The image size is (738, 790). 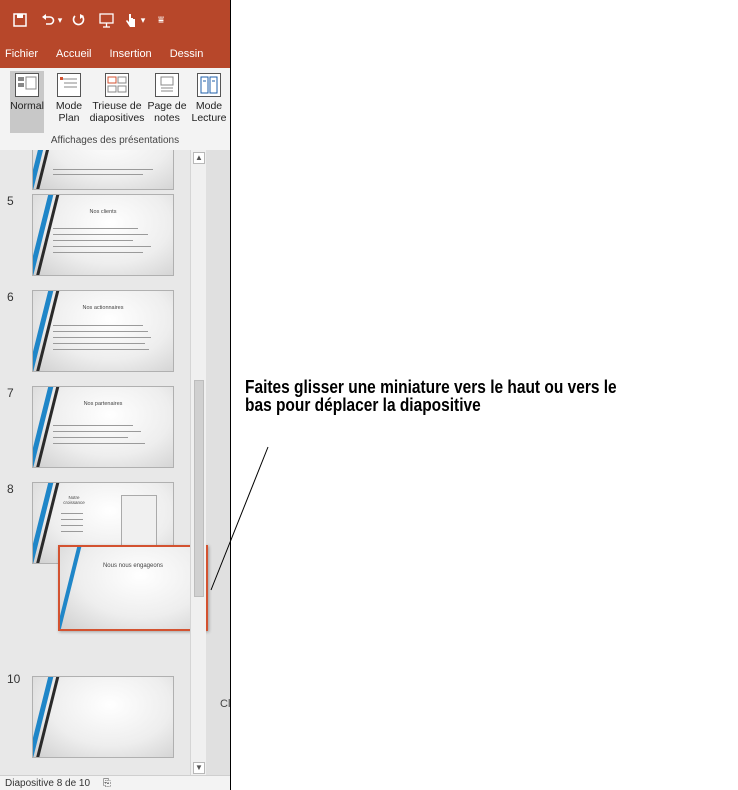 What do you see at coordinates (103, 308) in the screenshot?
I see `slide-title: Nos actionnaires` at bounding box center [103, 308].